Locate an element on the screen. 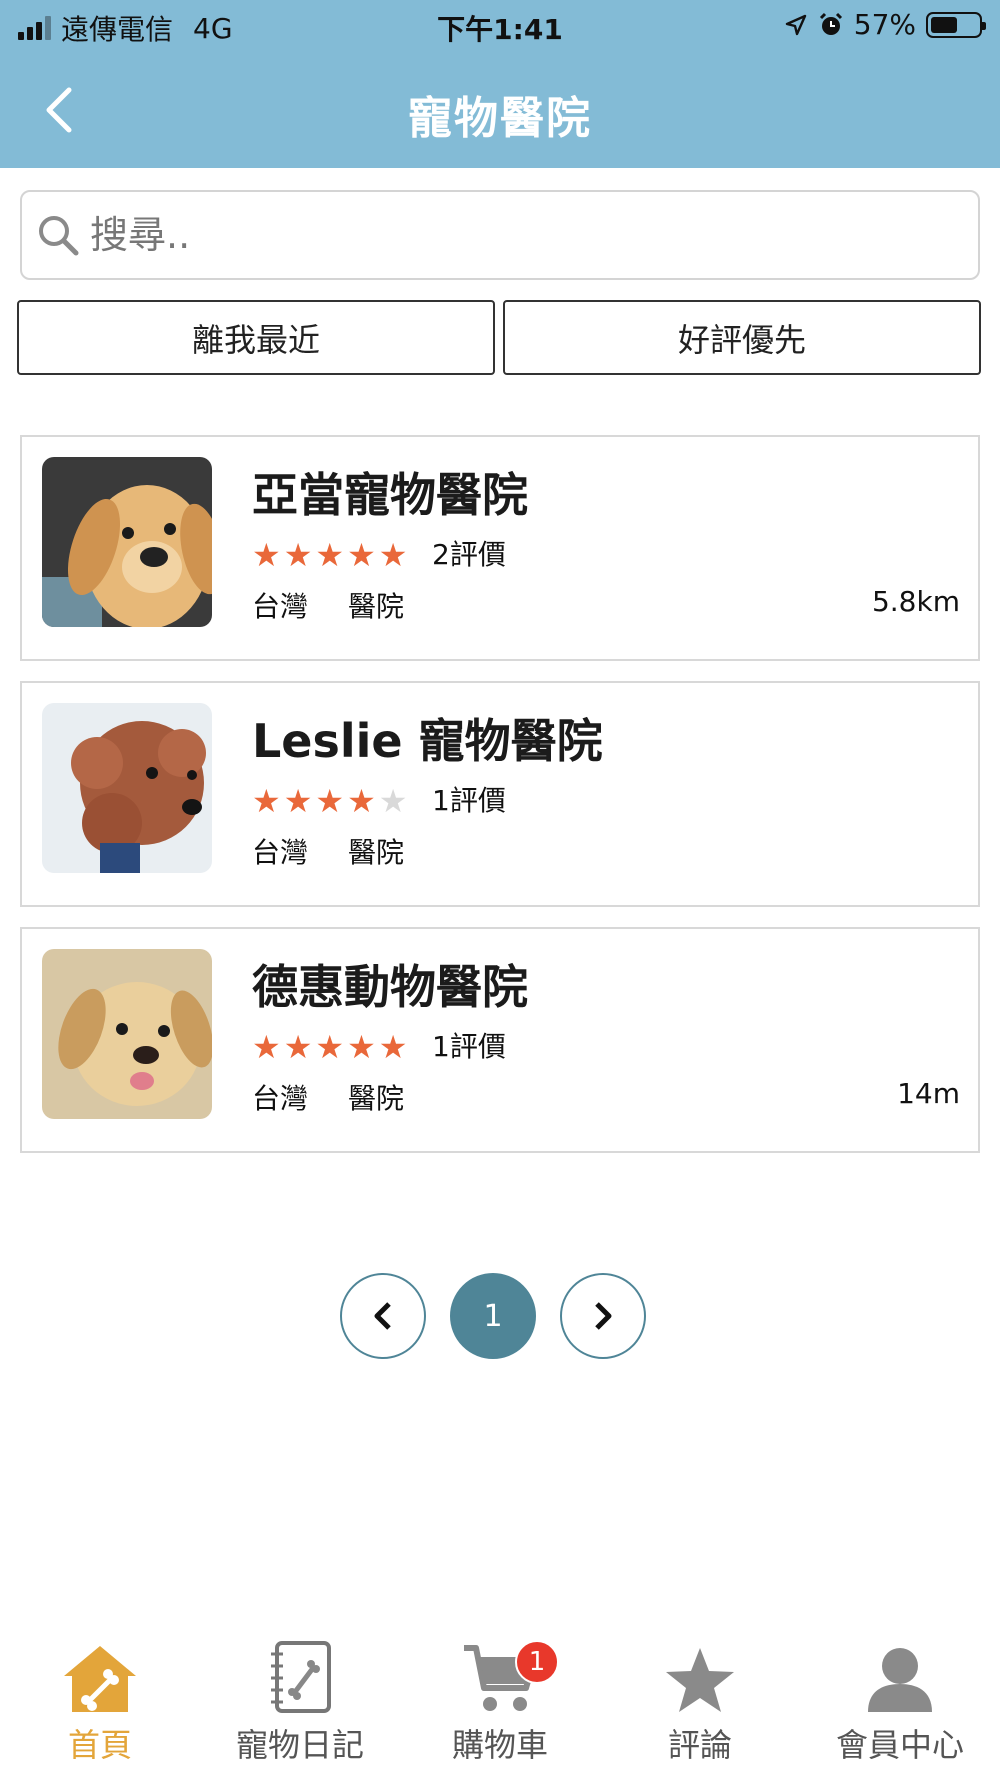 The width and height of the screenshot is (1000, 1778). alarm-icon is located at coordinates (830, 23).